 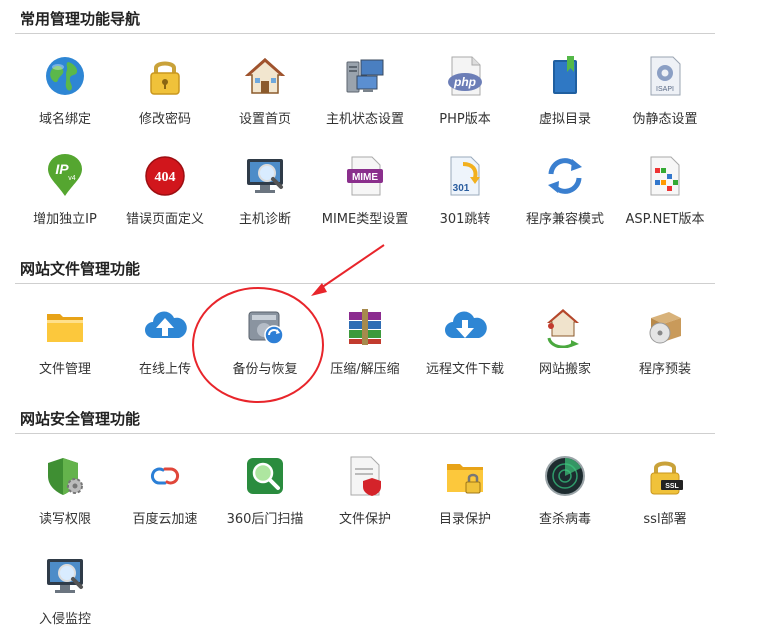 What do you see at coordinates (465, 341) in the screenshot?
I see `nav-item-remote-download: 远程文件下载` at bounding box center [465, 341].